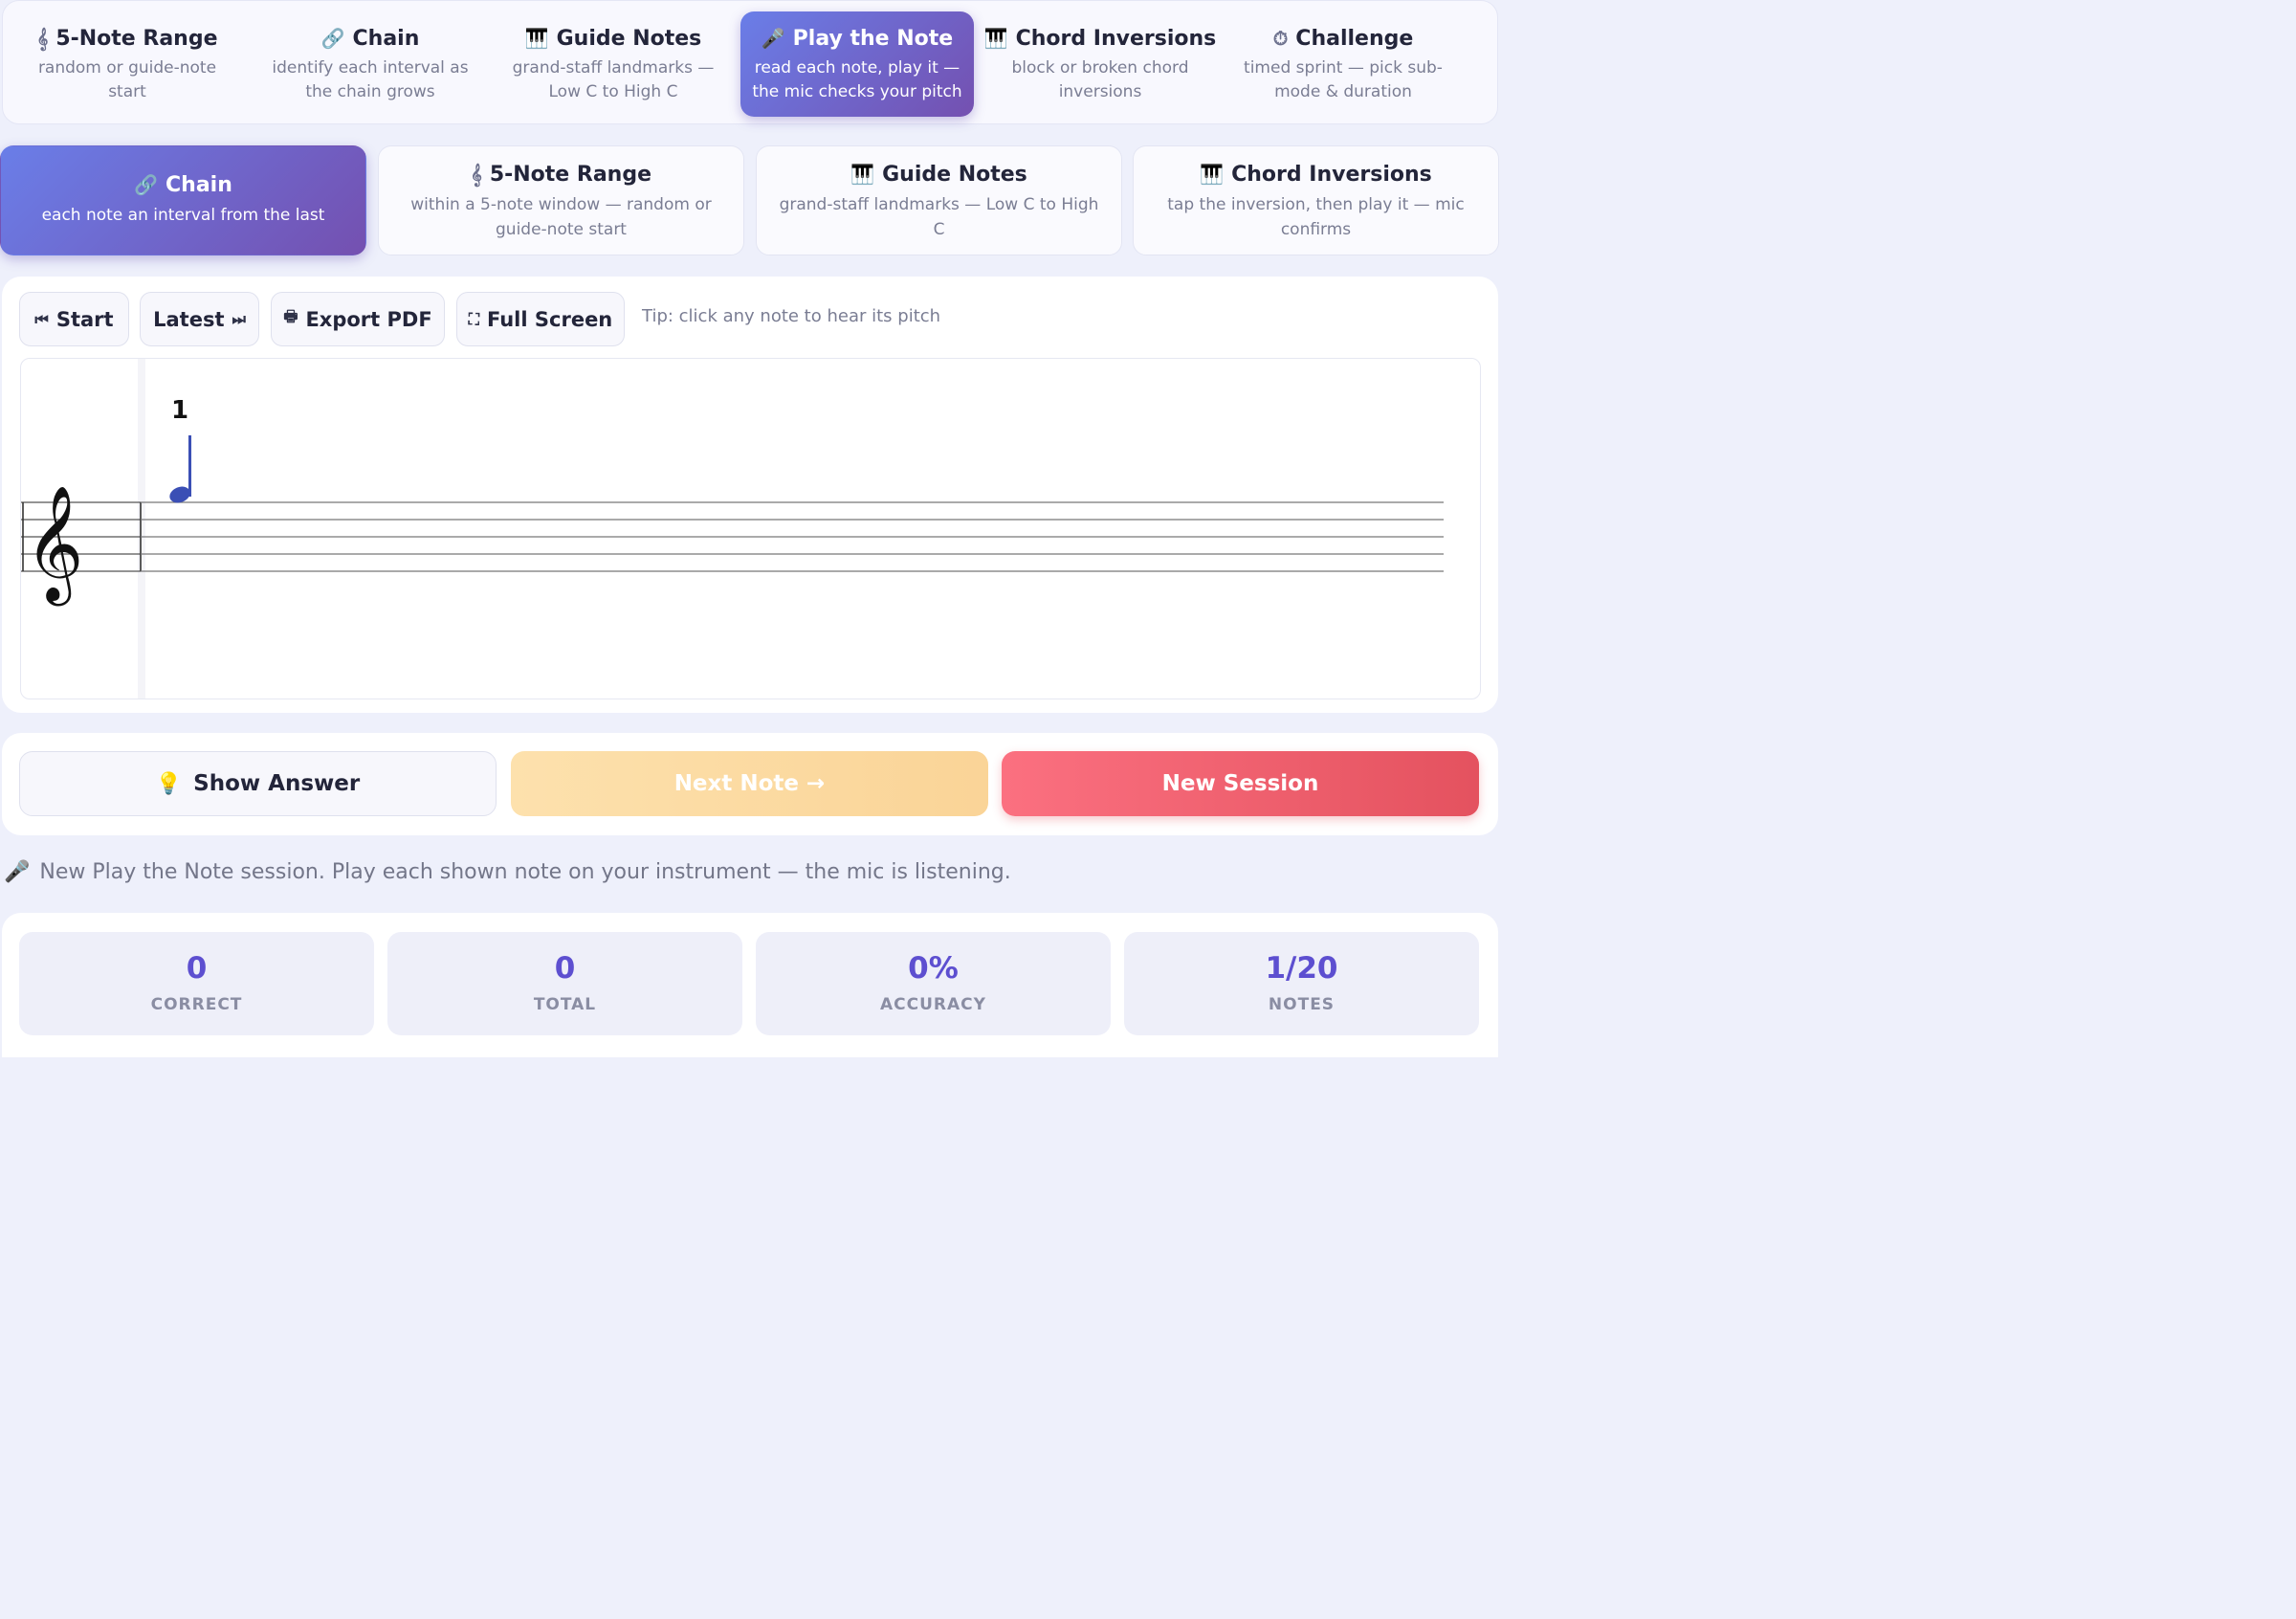 The image size is (2296, 1619). I want to click on next-note-button: Next Note →, so click(750, 783).